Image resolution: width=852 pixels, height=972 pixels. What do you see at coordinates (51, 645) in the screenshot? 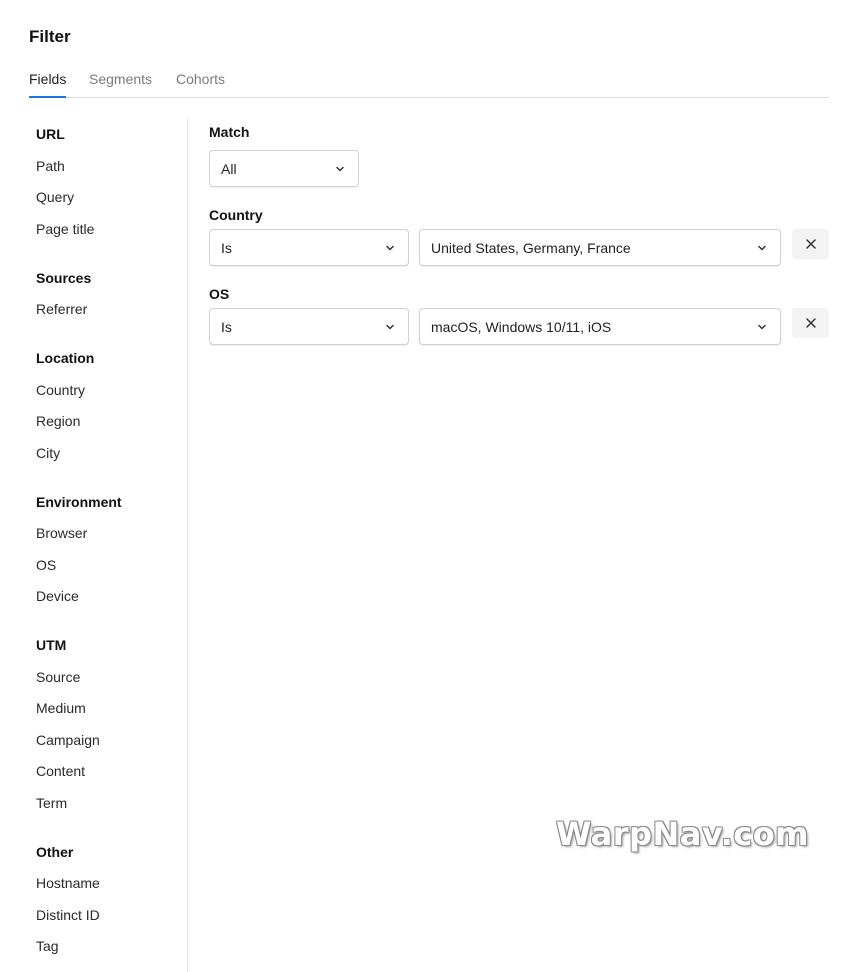
I see `group-heading-utm: UTM` at bounding box center [51, 645].